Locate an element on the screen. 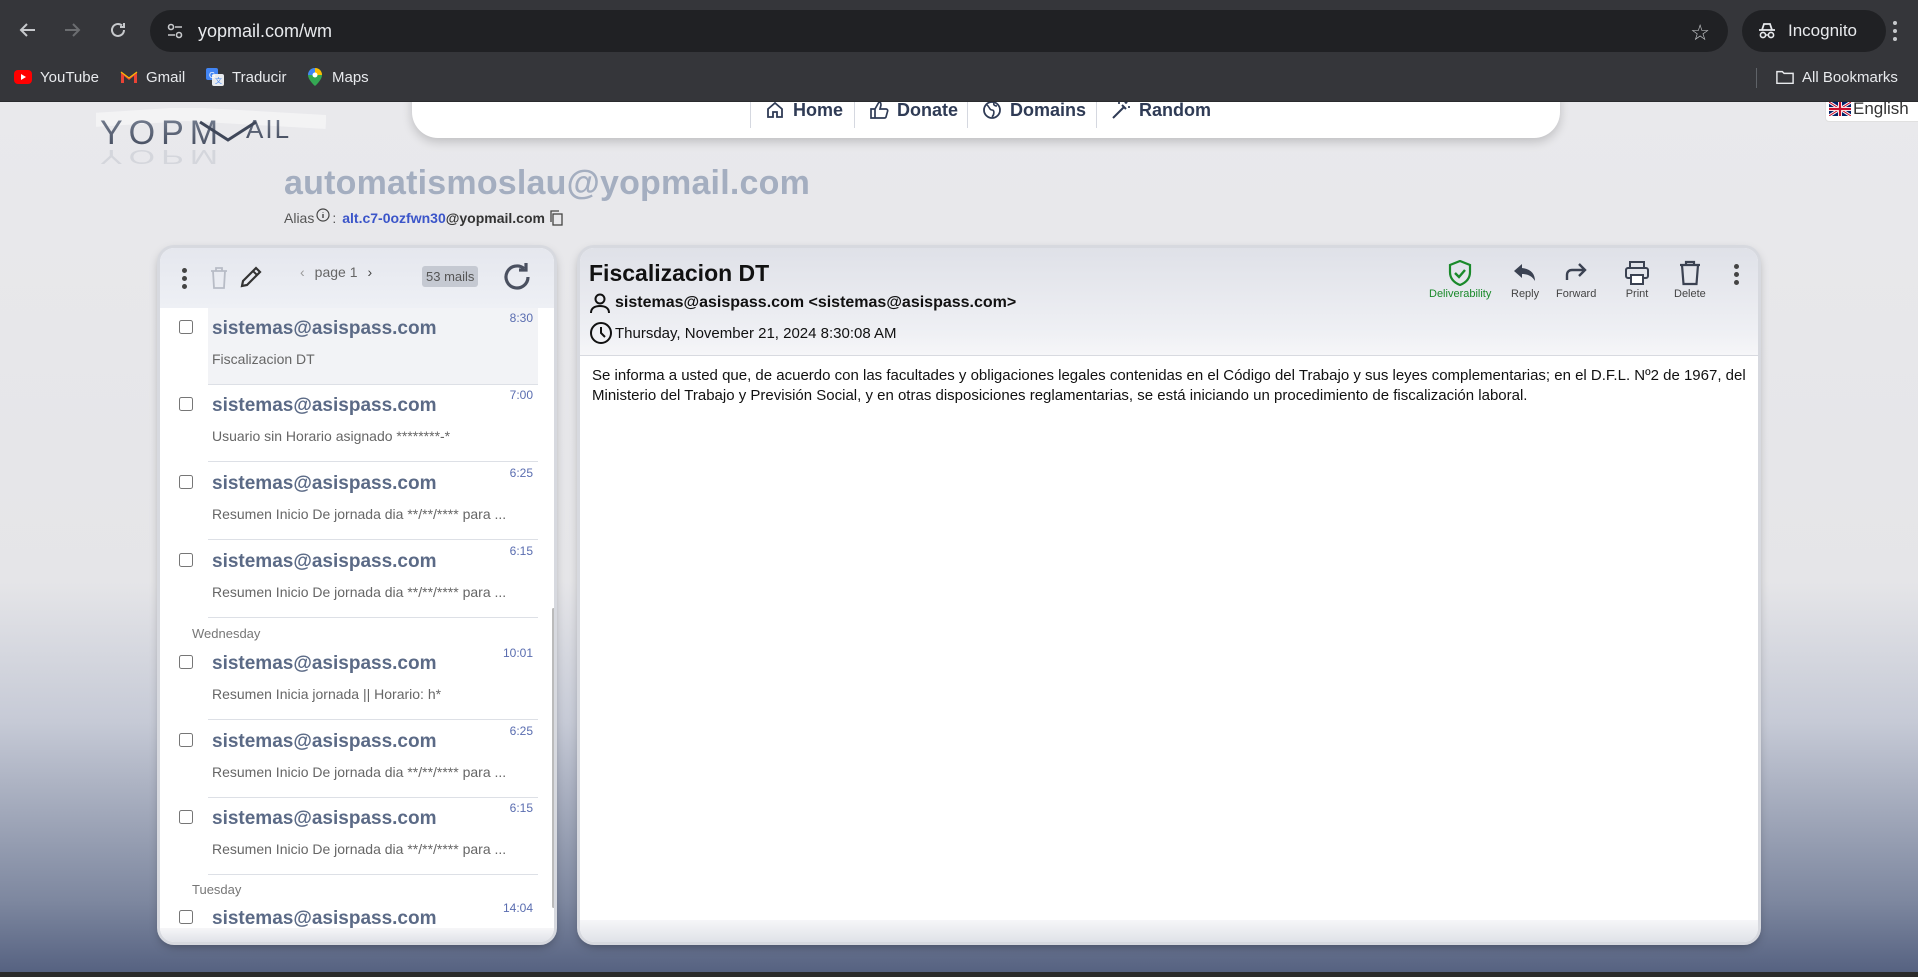  url-text: yopmail.com/wm is located at coordinates (265, 31).